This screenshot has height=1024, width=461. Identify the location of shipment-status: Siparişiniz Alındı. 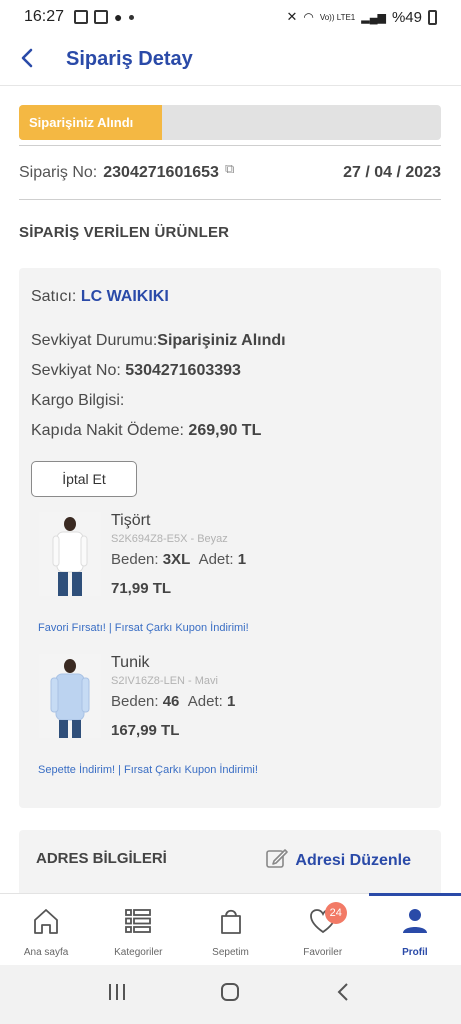
(221, 340).